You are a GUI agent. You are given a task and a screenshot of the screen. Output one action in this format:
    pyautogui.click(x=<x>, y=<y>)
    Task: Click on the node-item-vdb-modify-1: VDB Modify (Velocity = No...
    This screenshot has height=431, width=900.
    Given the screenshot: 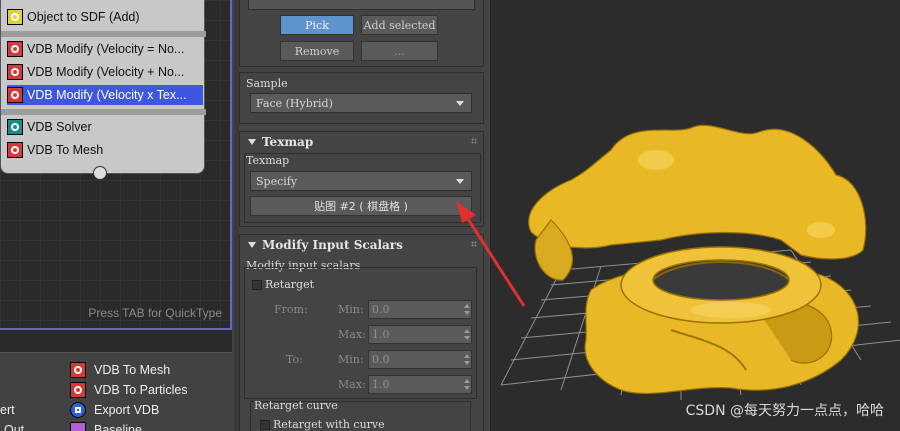 What is the action you would take?
    pyautogui.click(x=105, y=49)
    